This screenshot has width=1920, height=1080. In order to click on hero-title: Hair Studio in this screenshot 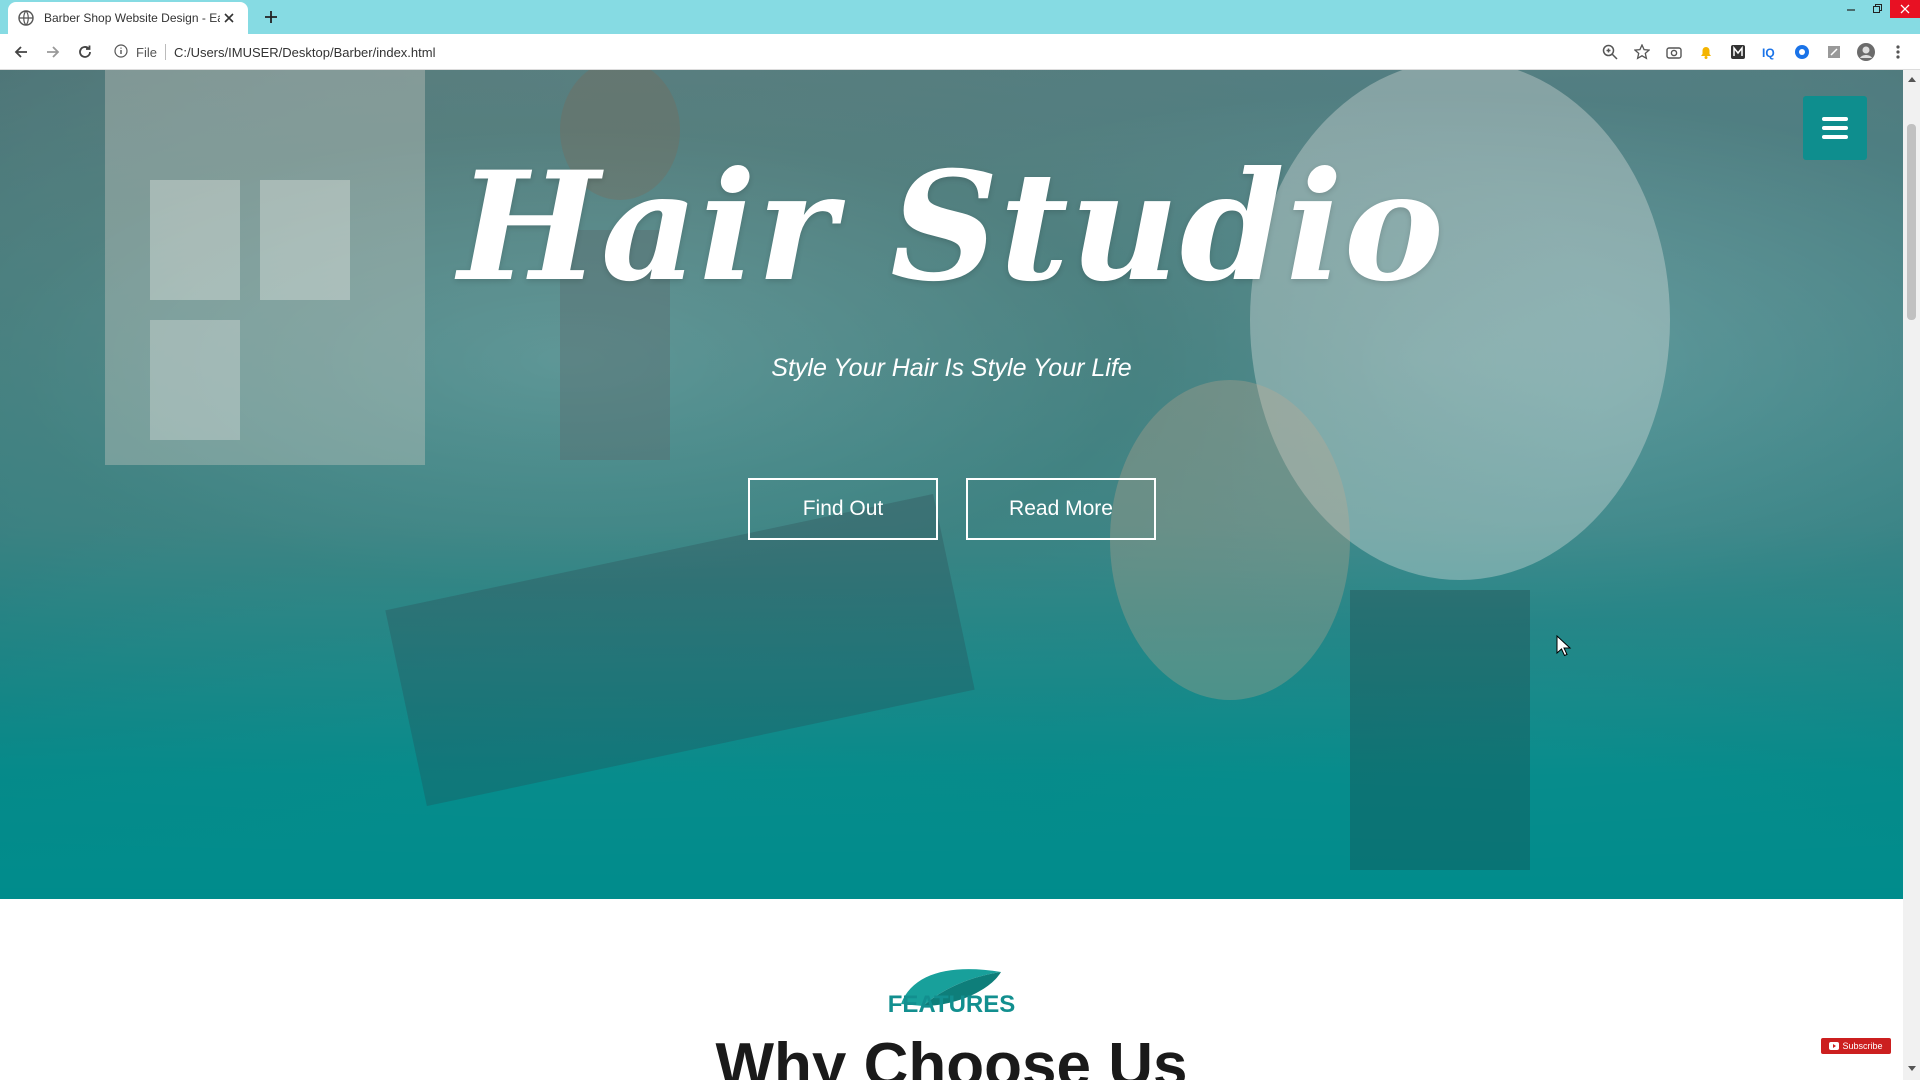, I will do `click(951, 227)`.